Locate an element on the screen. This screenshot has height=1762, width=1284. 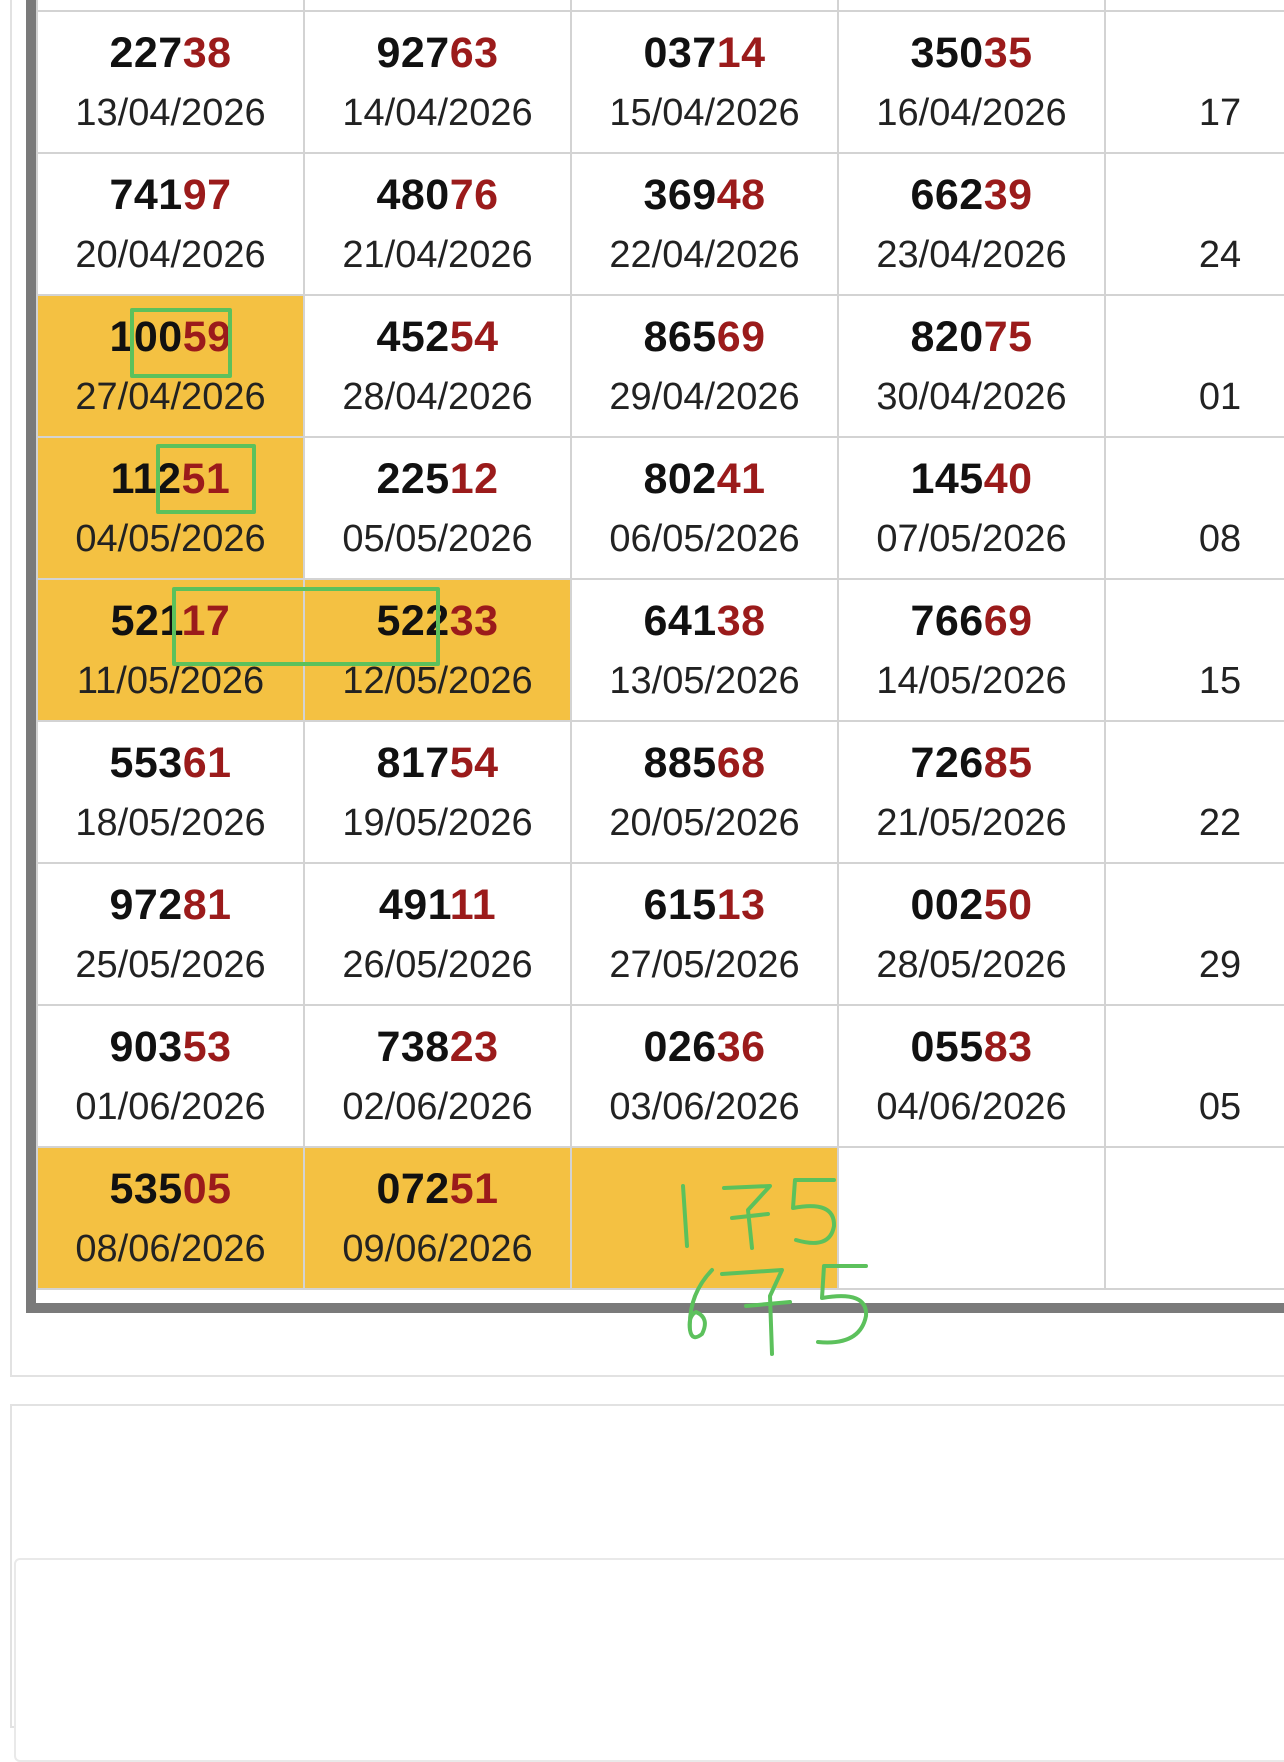
result-number: 48076 is located at coordinates (437, 195).